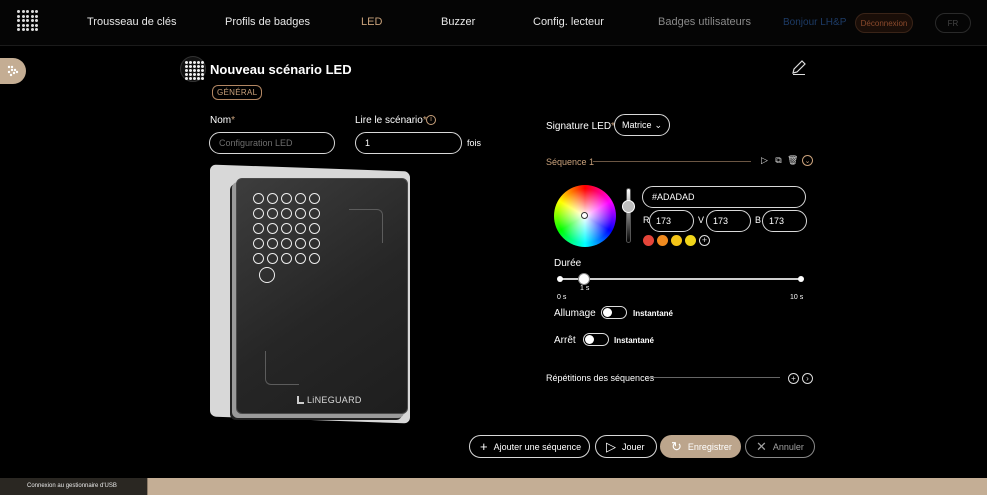  What do you see at coordinates (580, 126) in the screenshot?
I see `led-signature-label: Signature LED*` at bounding box center [580, 126].